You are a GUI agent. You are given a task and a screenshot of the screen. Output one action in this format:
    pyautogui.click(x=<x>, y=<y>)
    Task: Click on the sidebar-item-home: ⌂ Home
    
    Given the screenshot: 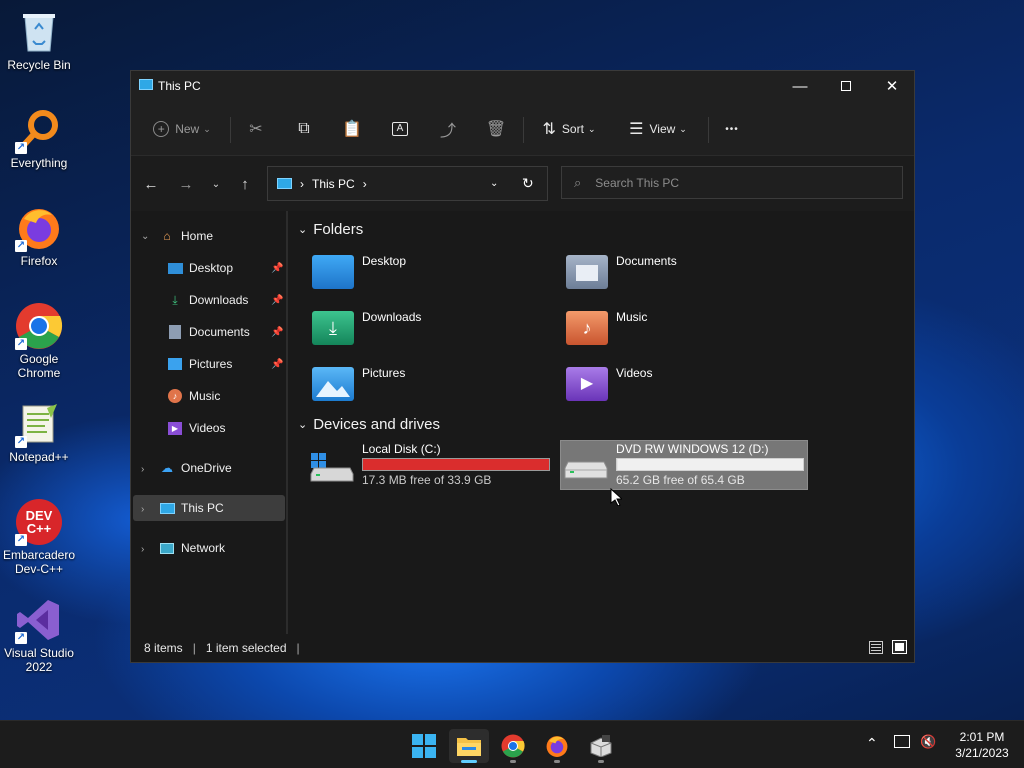 What is the action you would take?
    pyautogui.click(x=186, y=236)
    